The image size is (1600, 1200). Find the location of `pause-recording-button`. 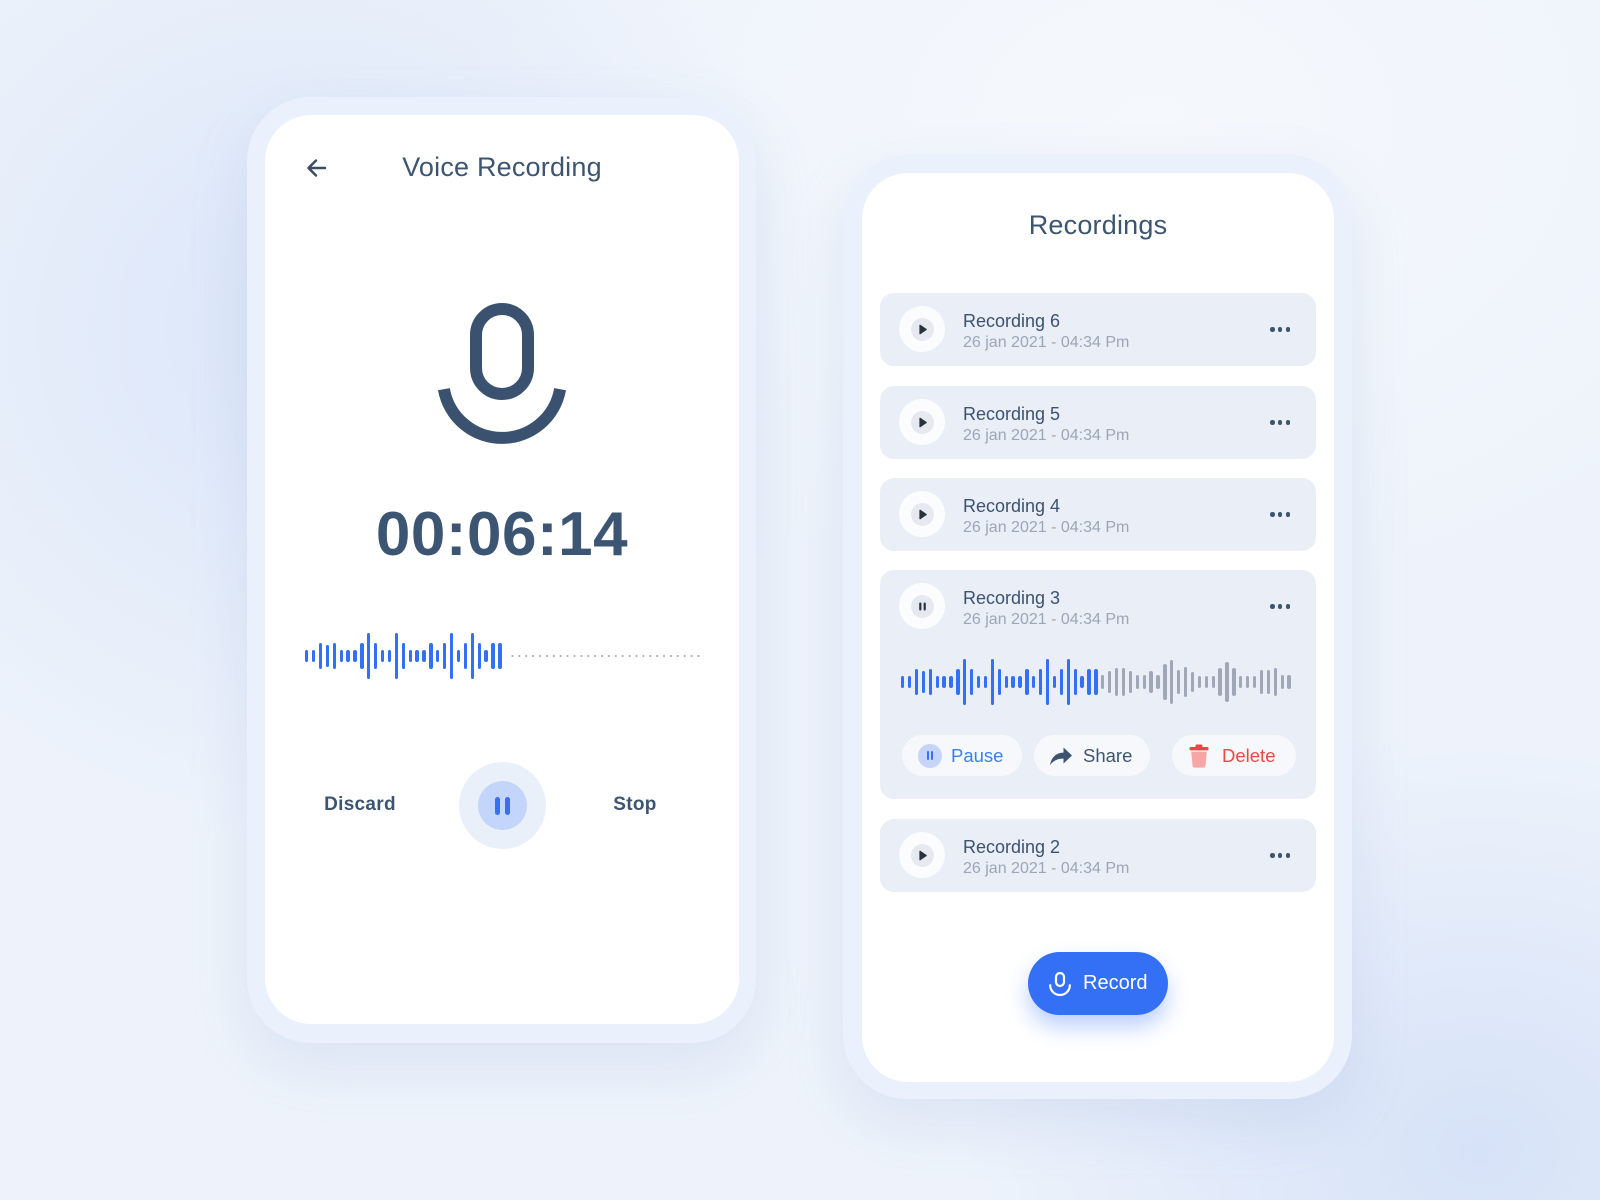

pause-recording-button is located at coordinates (502, 805).